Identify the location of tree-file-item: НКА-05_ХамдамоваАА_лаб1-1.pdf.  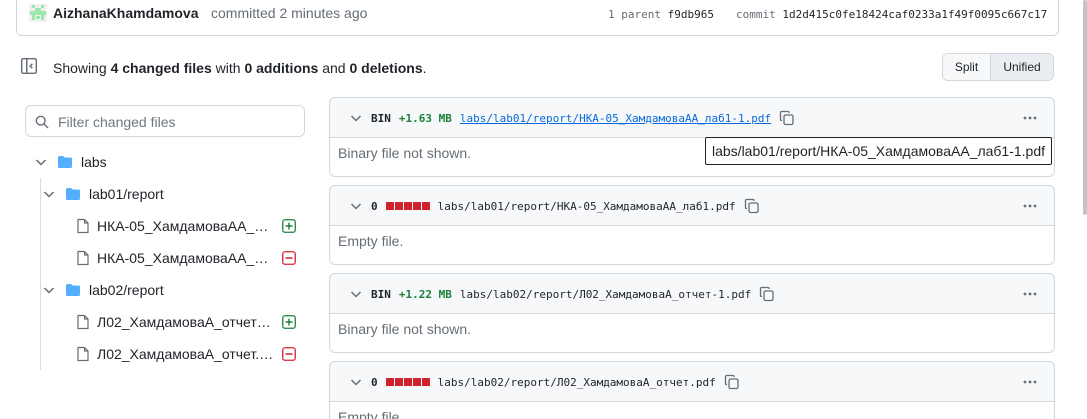
(174, 226).